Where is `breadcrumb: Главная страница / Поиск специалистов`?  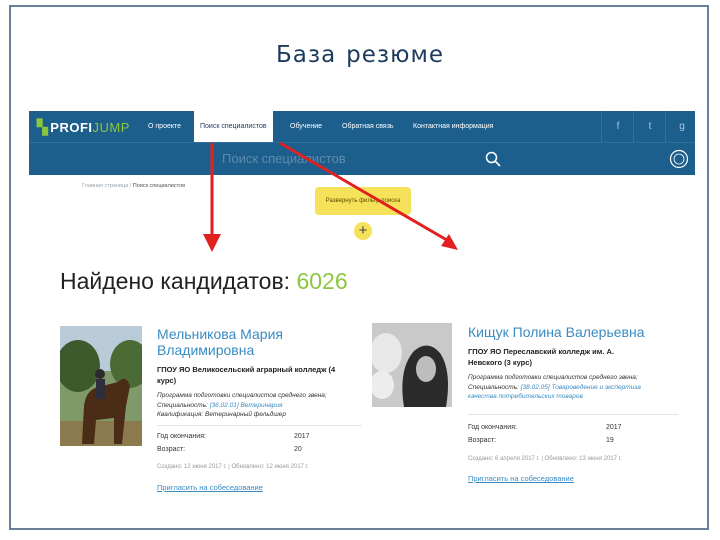 breadcrumb: Главная страница / Поиск специалистов is located at coordinates (134, 186).